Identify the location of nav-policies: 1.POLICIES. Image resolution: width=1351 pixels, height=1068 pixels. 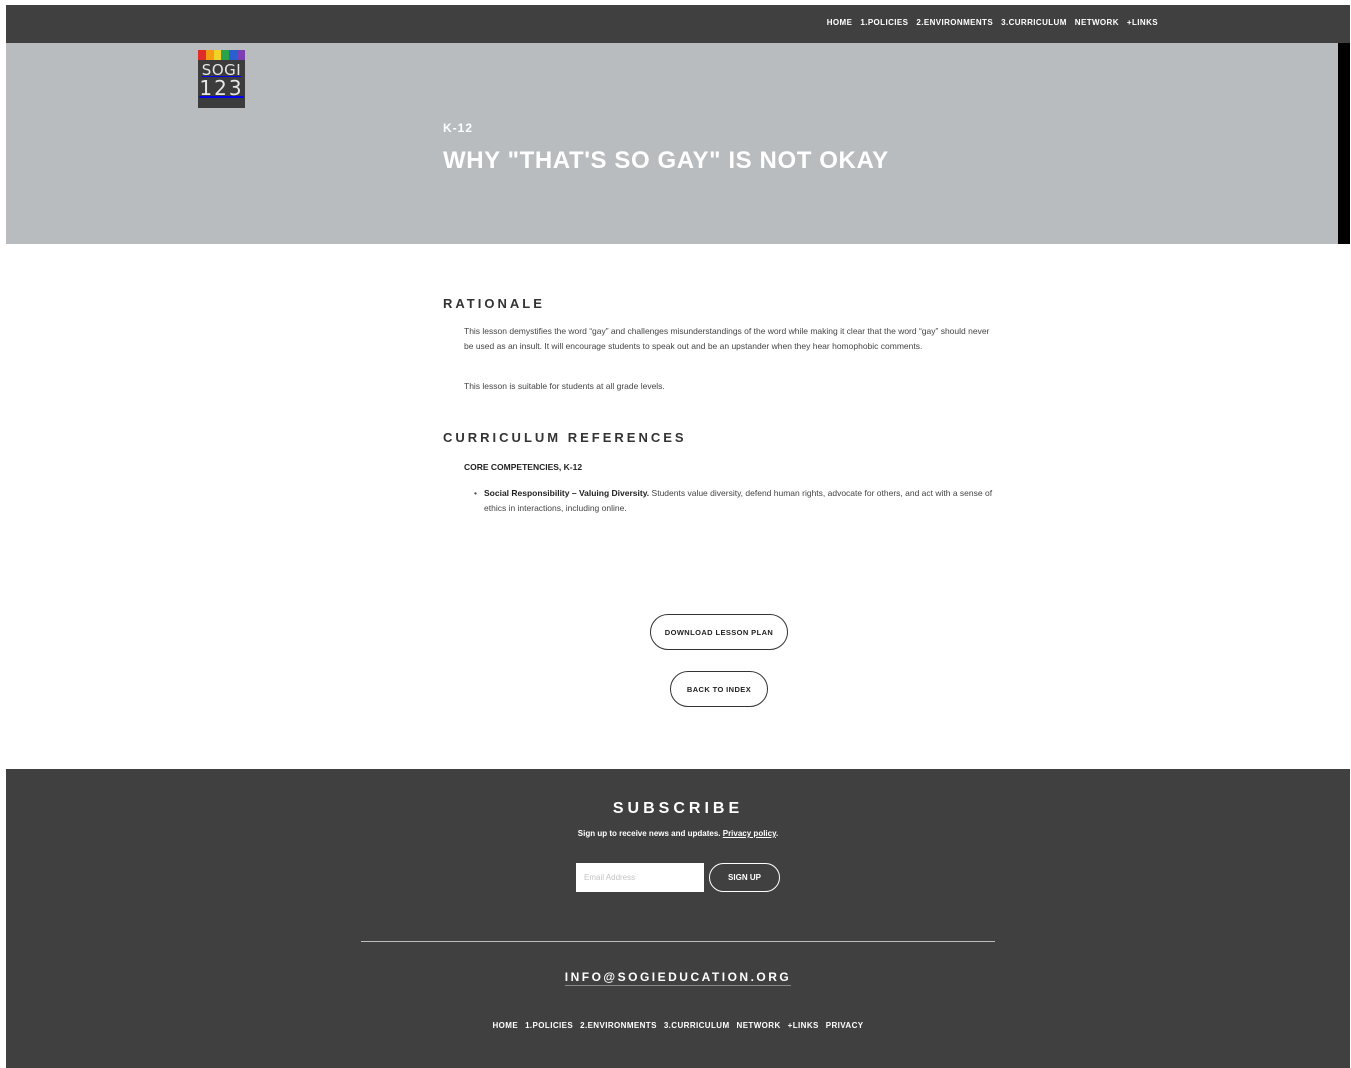
(884, 22).